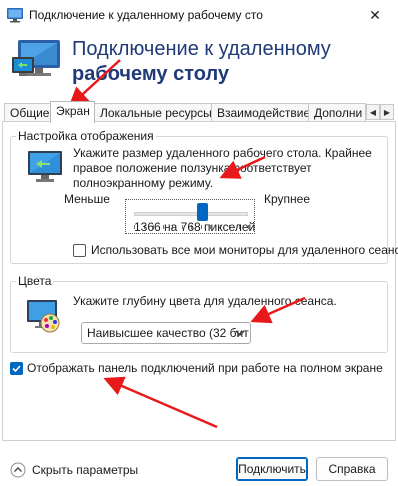  I want to click on color-depth-select: Наивысшее качество (32 бит, so click(166, 333).